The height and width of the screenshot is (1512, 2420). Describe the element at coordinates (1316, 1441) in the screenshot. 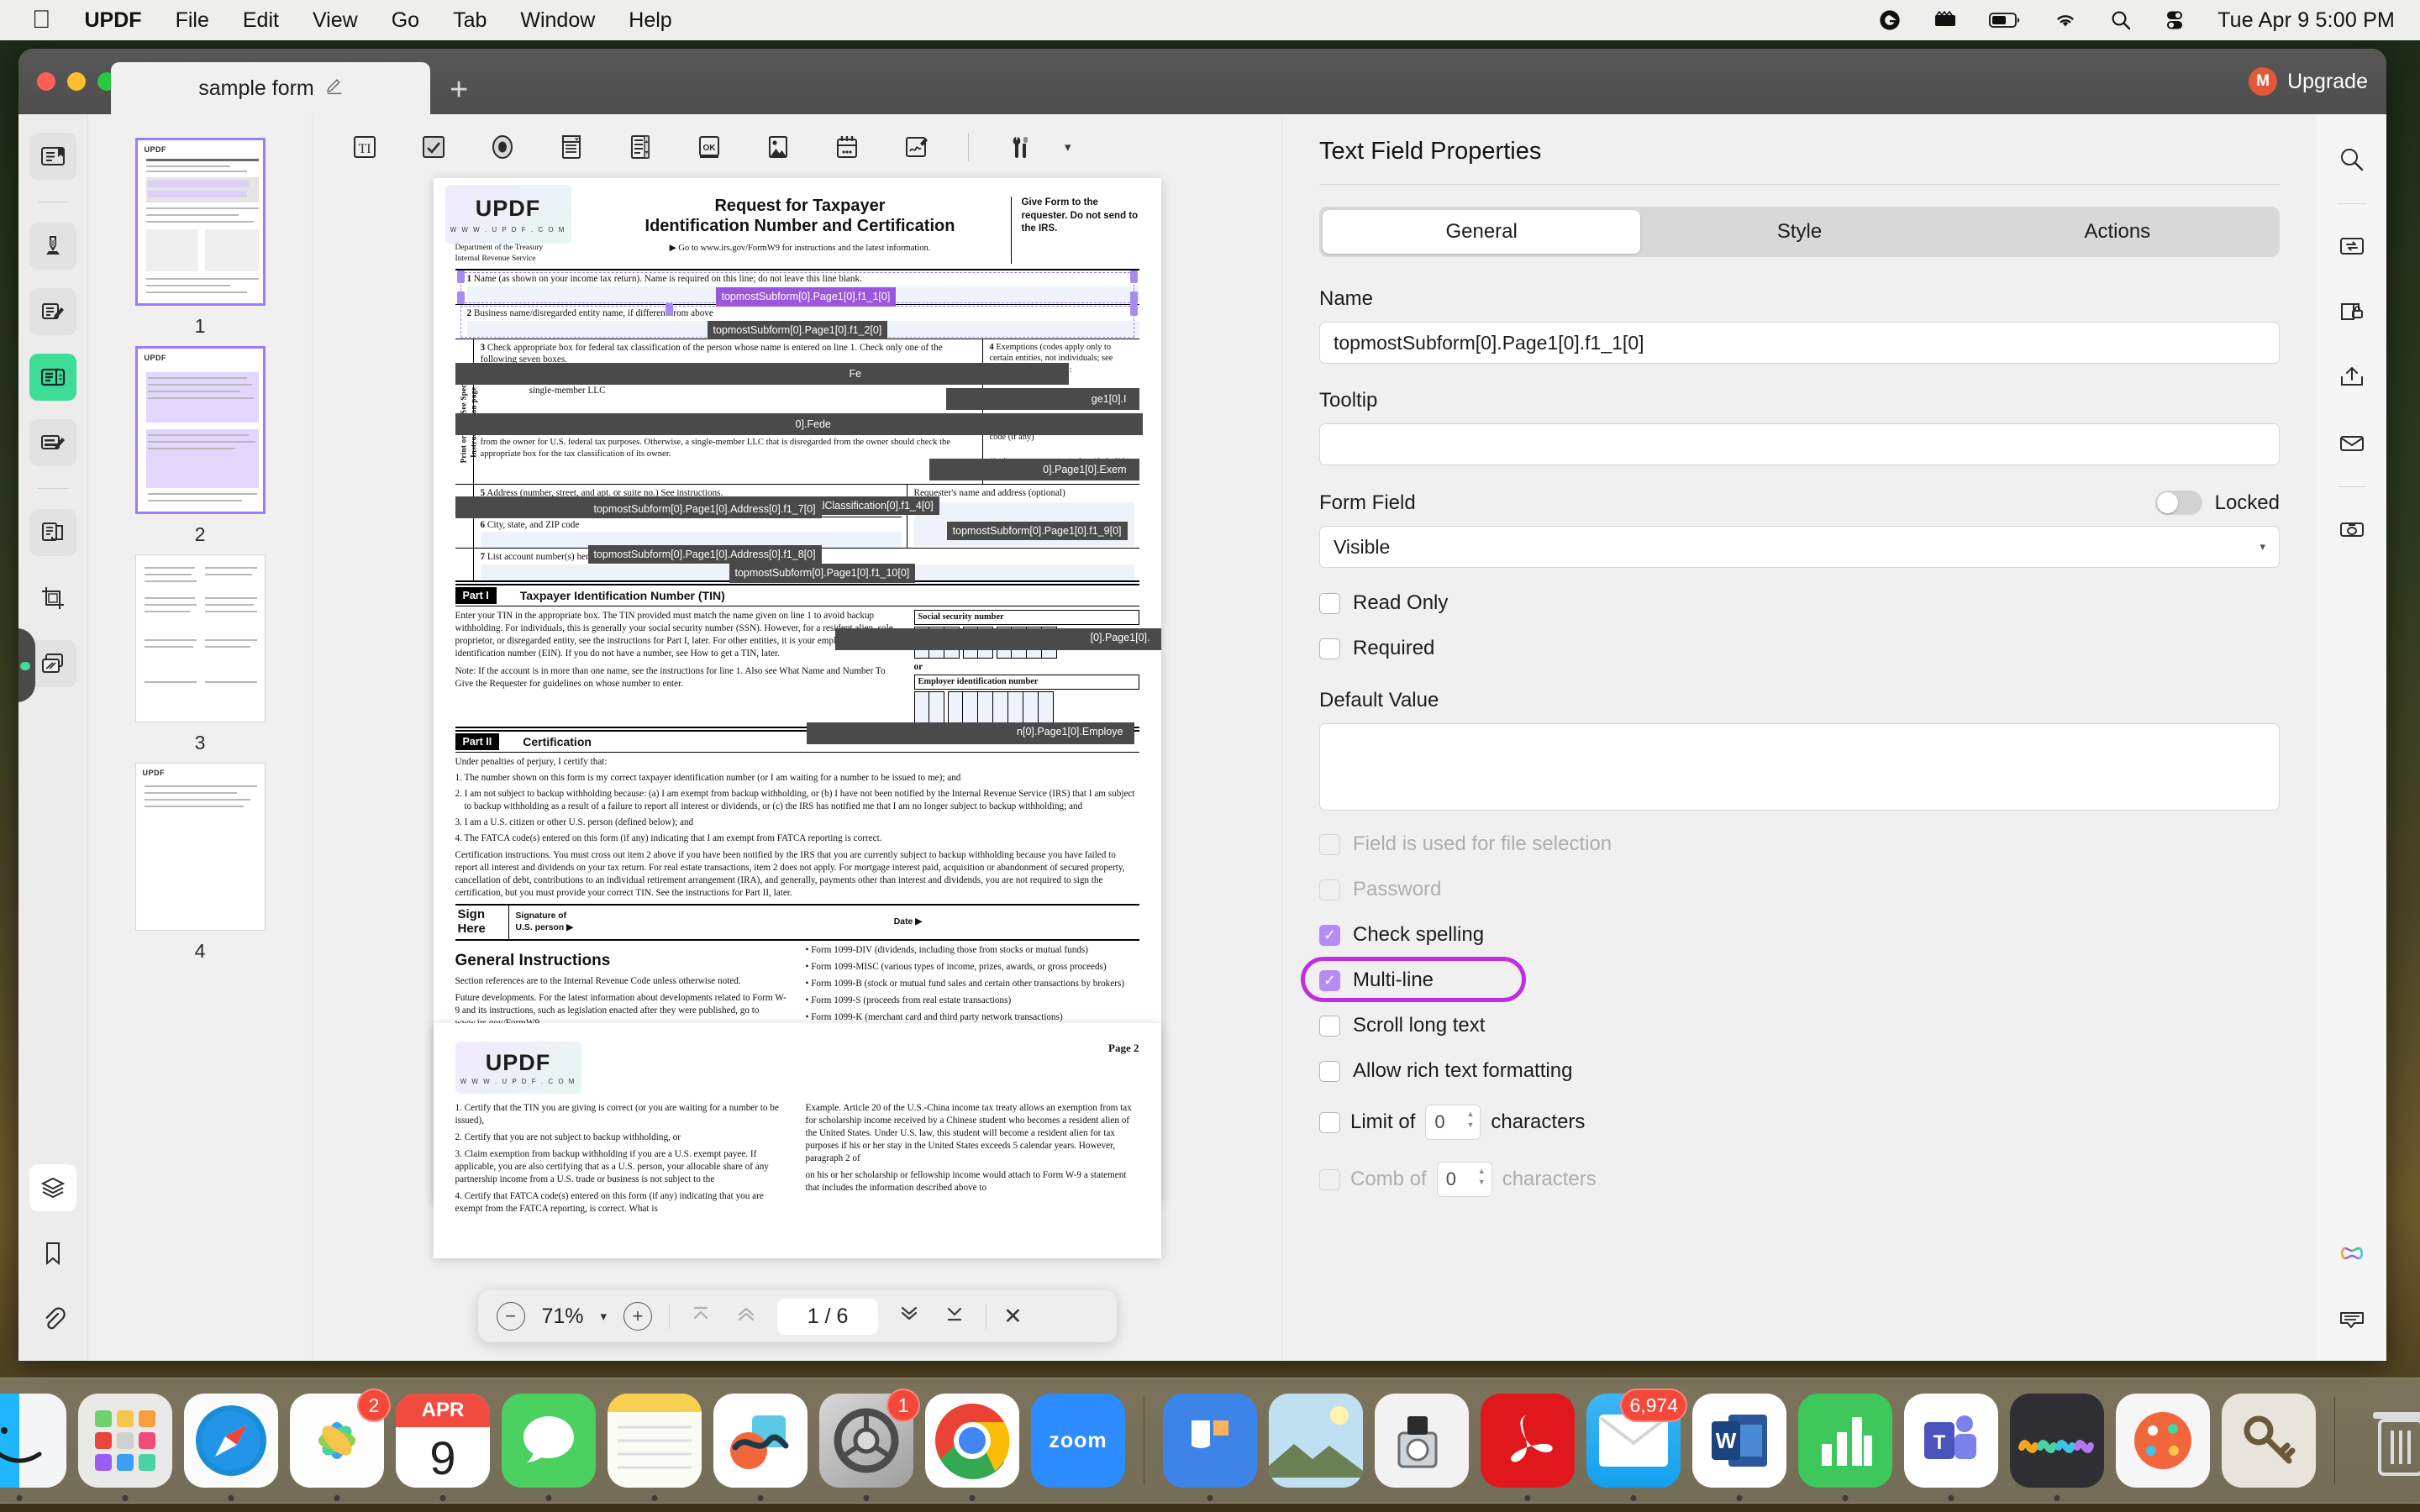

I see `dock-item-preview` at that location.